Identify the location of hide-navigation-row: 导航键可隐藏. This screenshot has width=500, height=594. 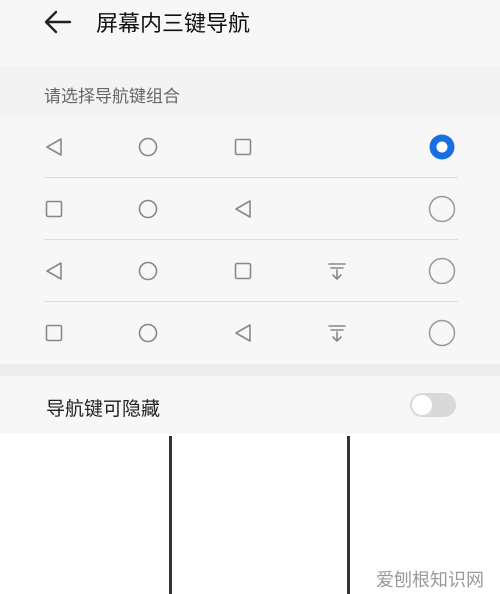
(250, 405).